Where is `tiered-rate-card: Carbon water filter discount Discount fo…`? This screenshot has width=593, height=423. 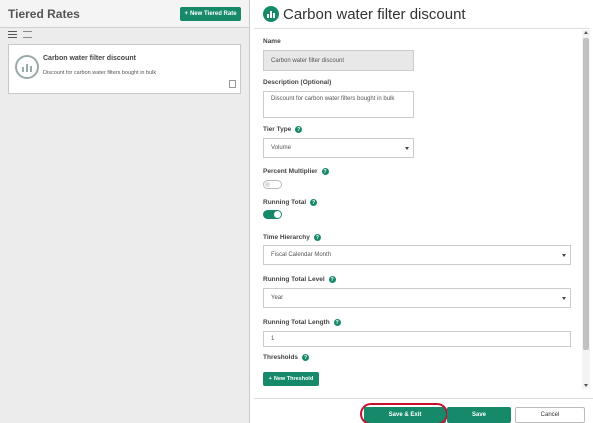
tiered-rate-card: Carbon water filter discount Discount fo… is located at coordinates (124, 69).